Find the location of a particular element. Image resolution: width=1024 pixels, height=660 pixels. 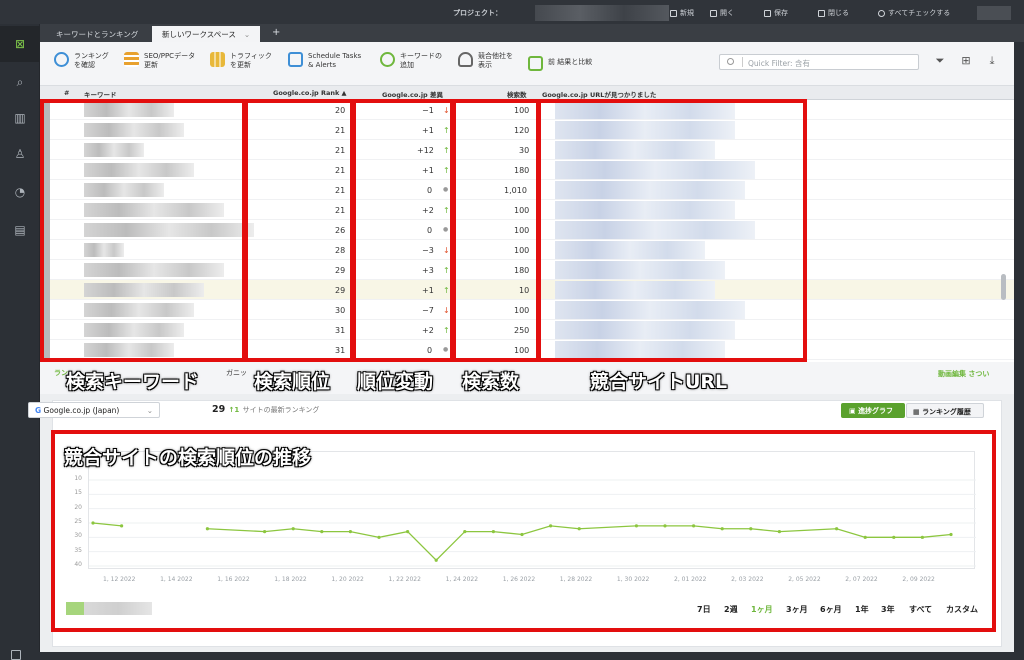

sidebar-reports: ▤ is located at coordinates (20, 230).